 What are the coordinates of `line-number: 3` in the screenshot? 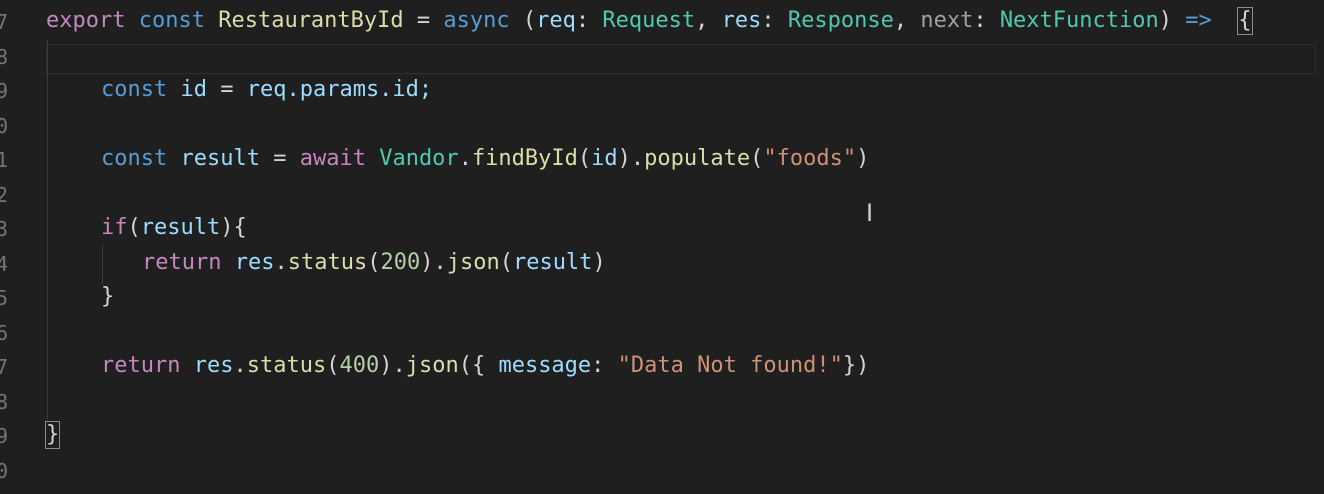 It's located at (4, 229).